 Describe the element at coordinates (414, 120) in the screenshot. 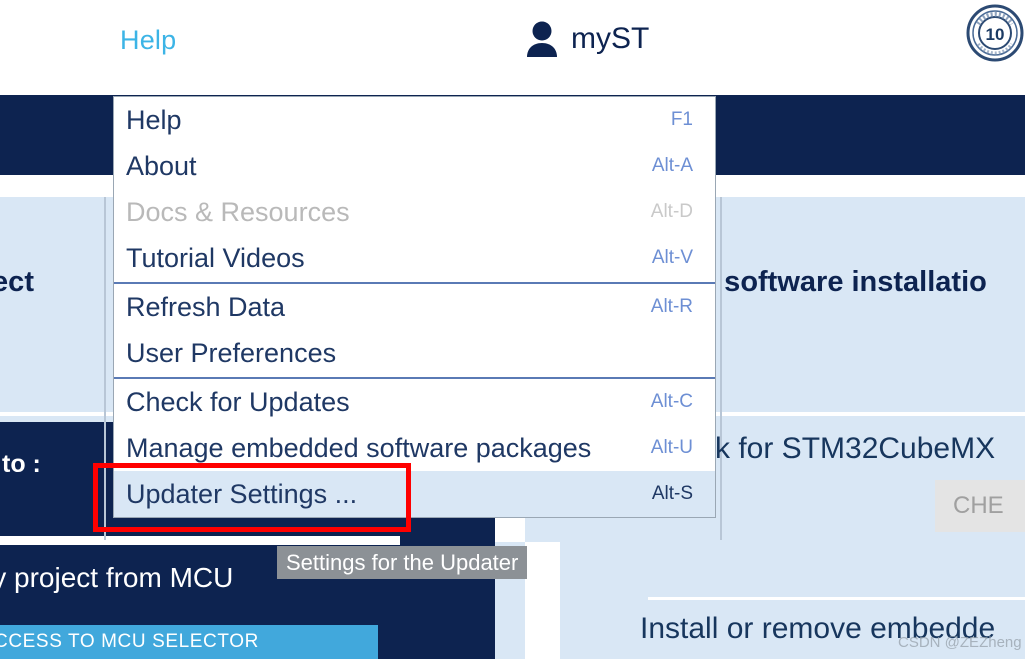

I see `menu-item-help: Help F1` at that location.